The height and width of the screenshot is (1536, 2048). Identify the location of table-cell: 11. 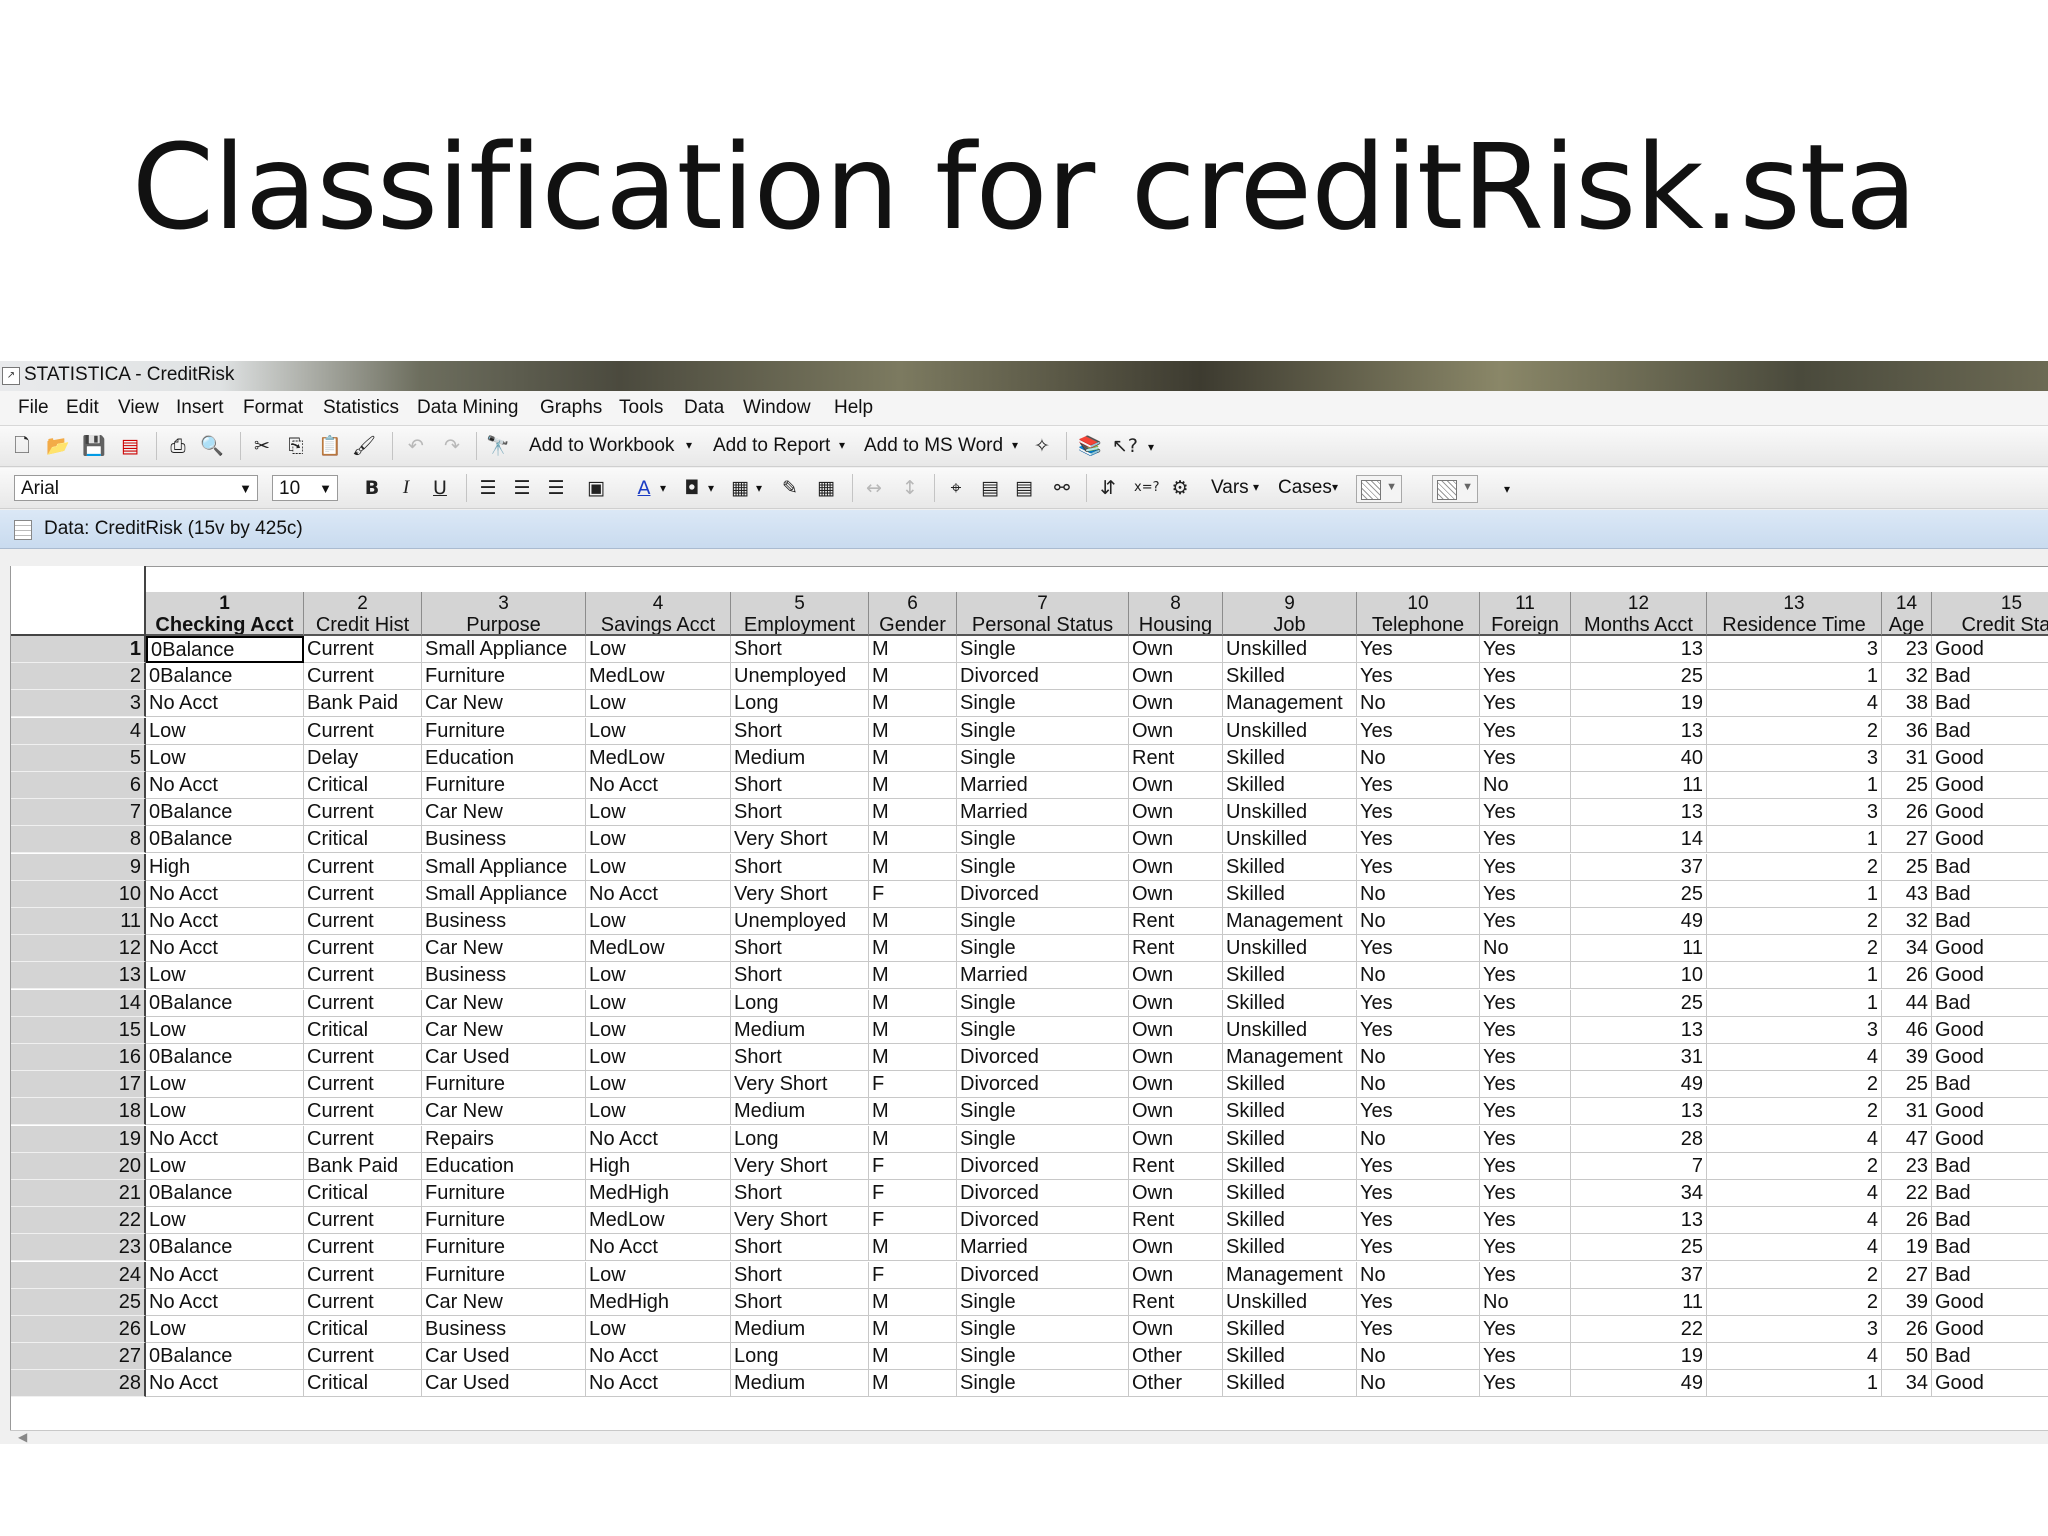
(1639, 1302).